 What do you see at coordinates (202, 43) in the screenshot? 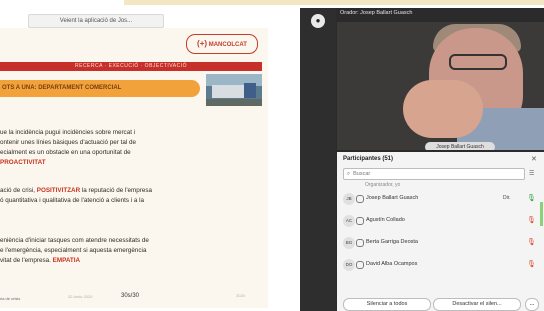
I see `logo-mark: (+)` at bounding box center [202, 43].